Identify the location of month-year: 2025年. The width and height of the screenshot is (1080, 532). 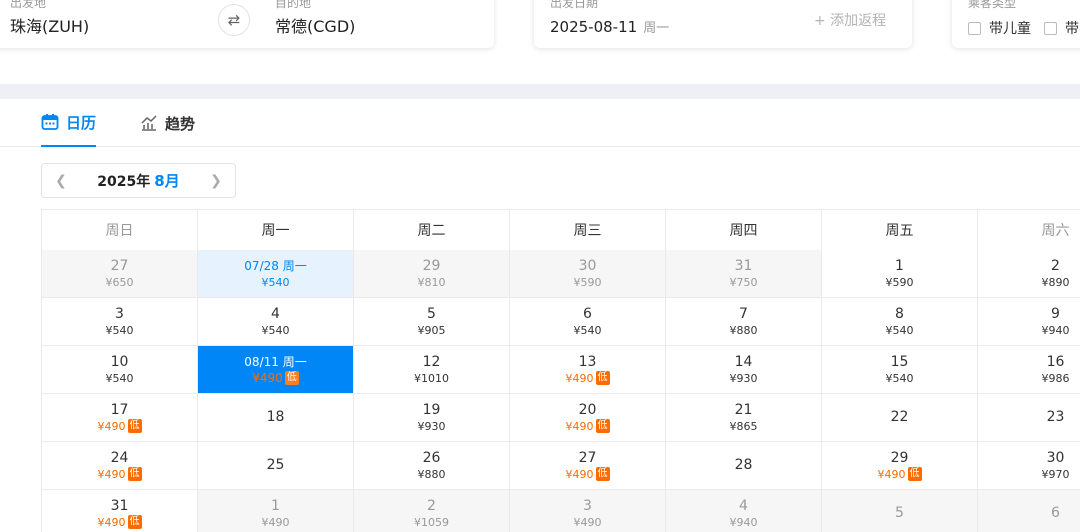
(124, 182).